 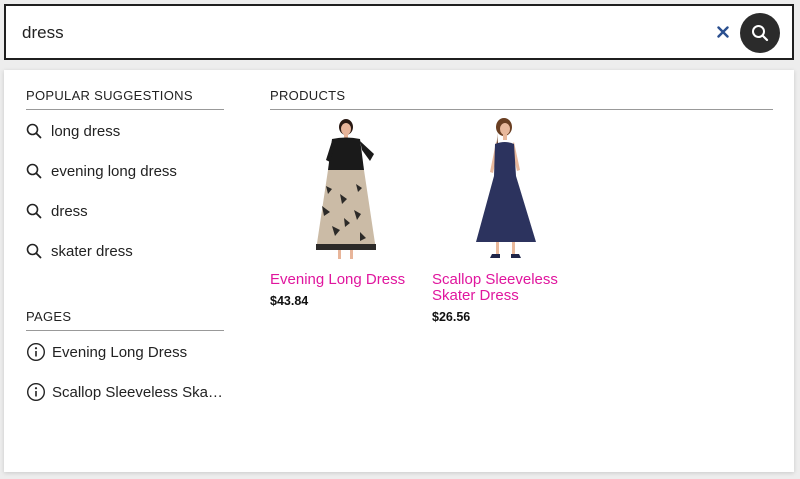 I want to click on suggestion-label: dress, so click(x=69, y=211).